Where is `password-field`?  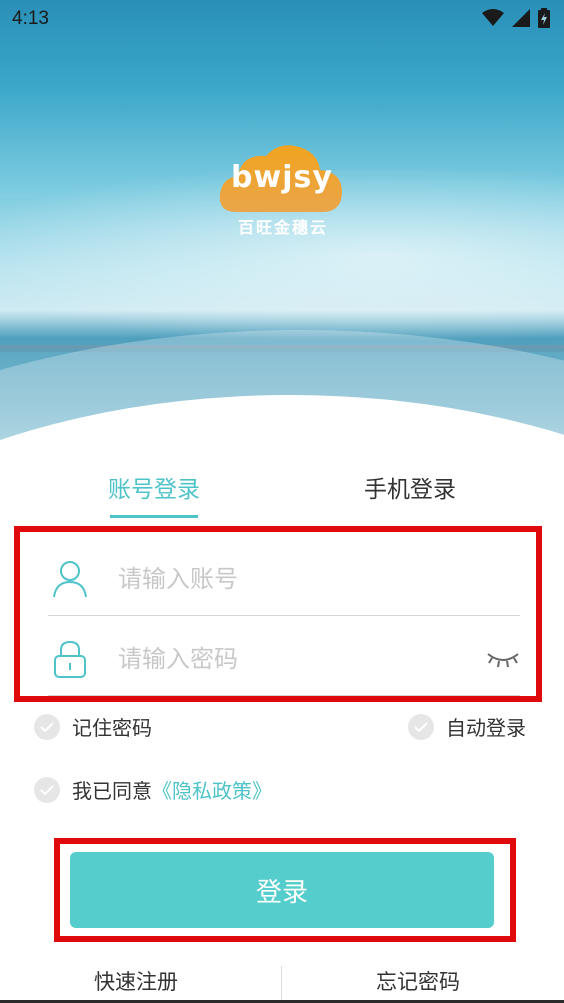
password-field is located at coordinates (284, 659).